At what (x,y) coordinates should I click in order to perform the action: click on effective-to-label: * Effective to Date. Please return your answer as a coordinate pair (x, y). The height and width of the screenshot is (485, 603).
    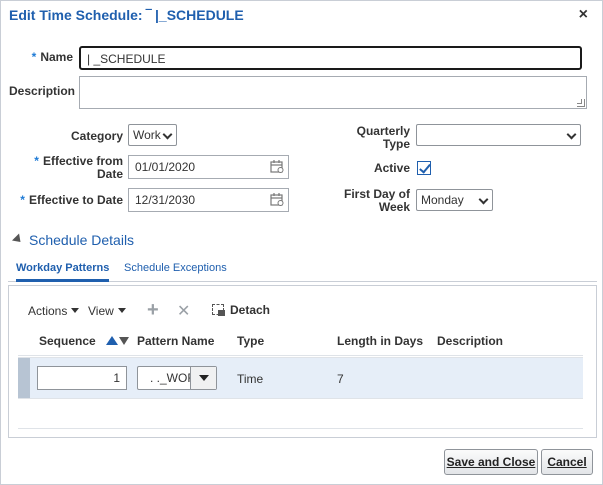
    Looking at the image, I should click on (71, 200).